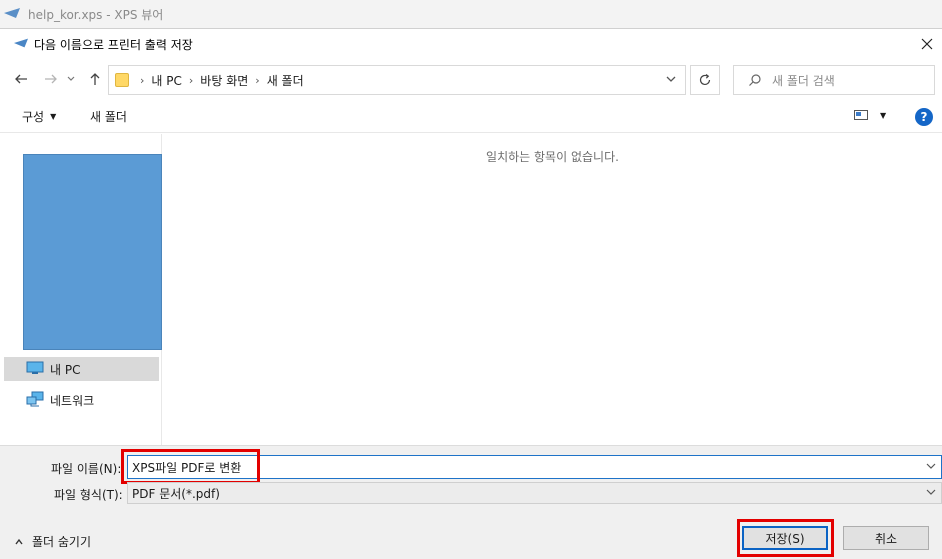  I want to click on nav-item-network: 네트워크, so click(81, 400).